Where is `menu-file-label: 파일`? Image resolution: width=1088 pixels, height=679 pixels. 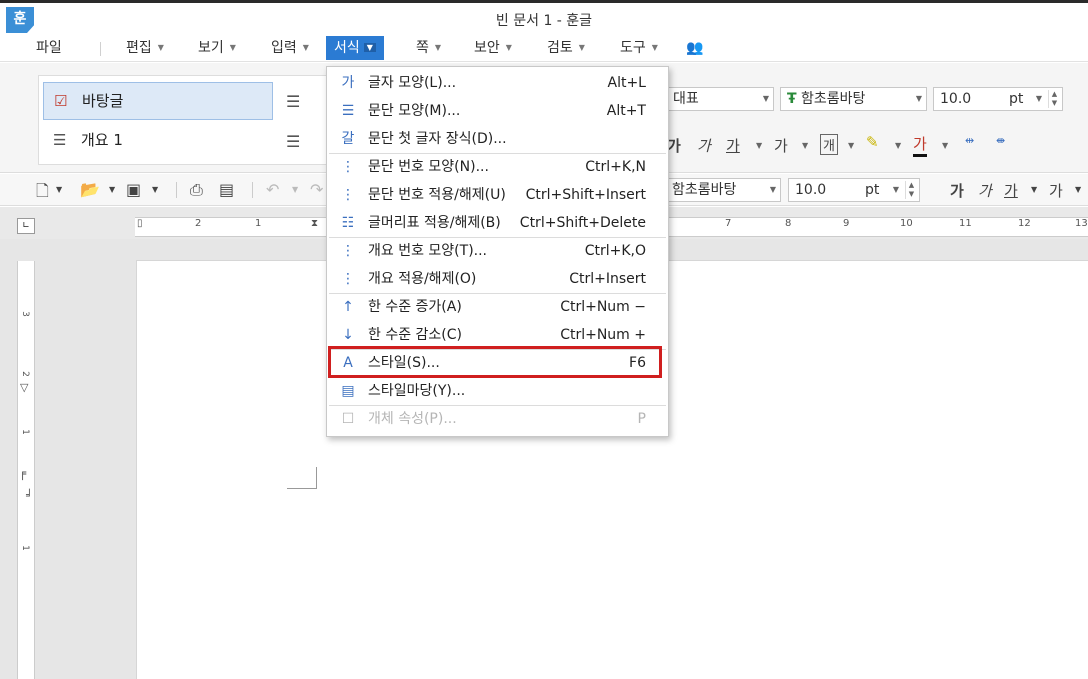
menu-file-label: 파일 is located at coordinates (49, 48).